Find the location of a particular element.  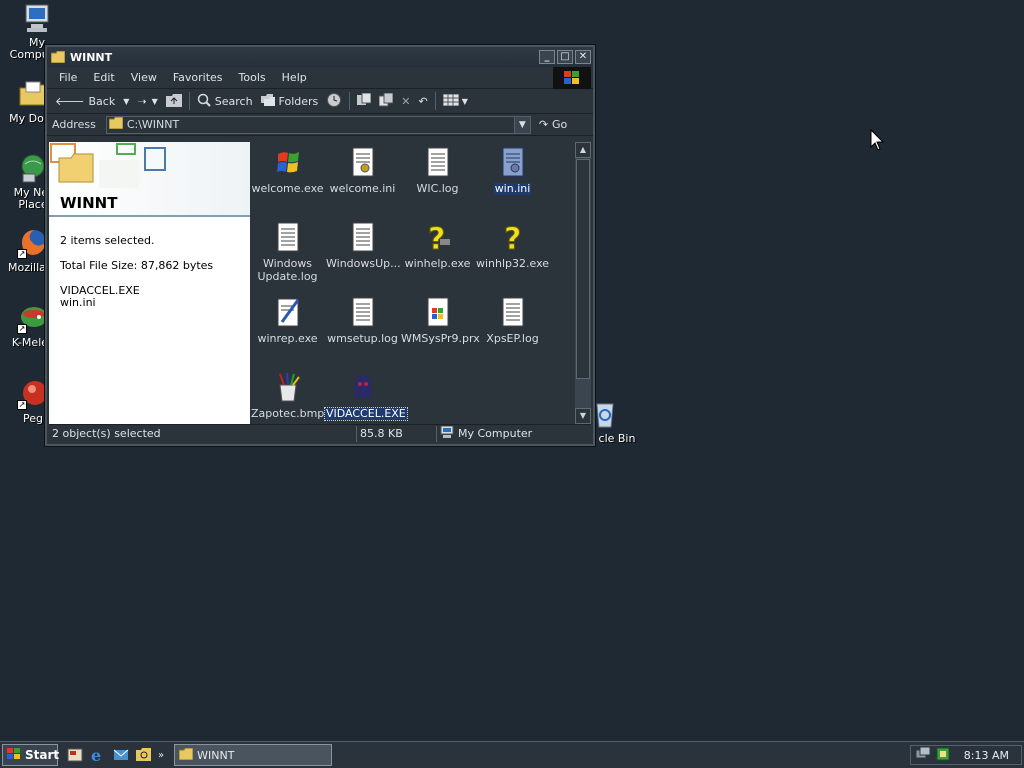

close-button: ✕ is located at coordinates (583, 57).